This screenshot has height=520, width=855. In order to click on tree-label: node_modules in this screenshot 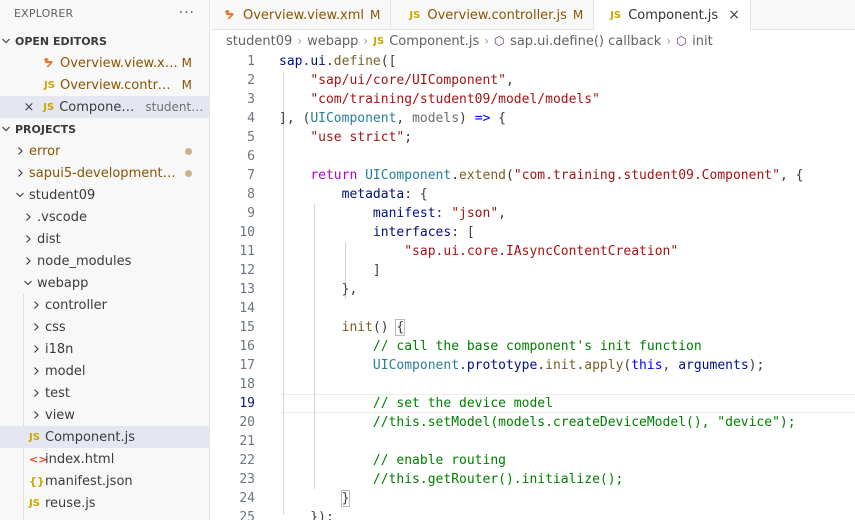, I will do `click(84, 261)`.